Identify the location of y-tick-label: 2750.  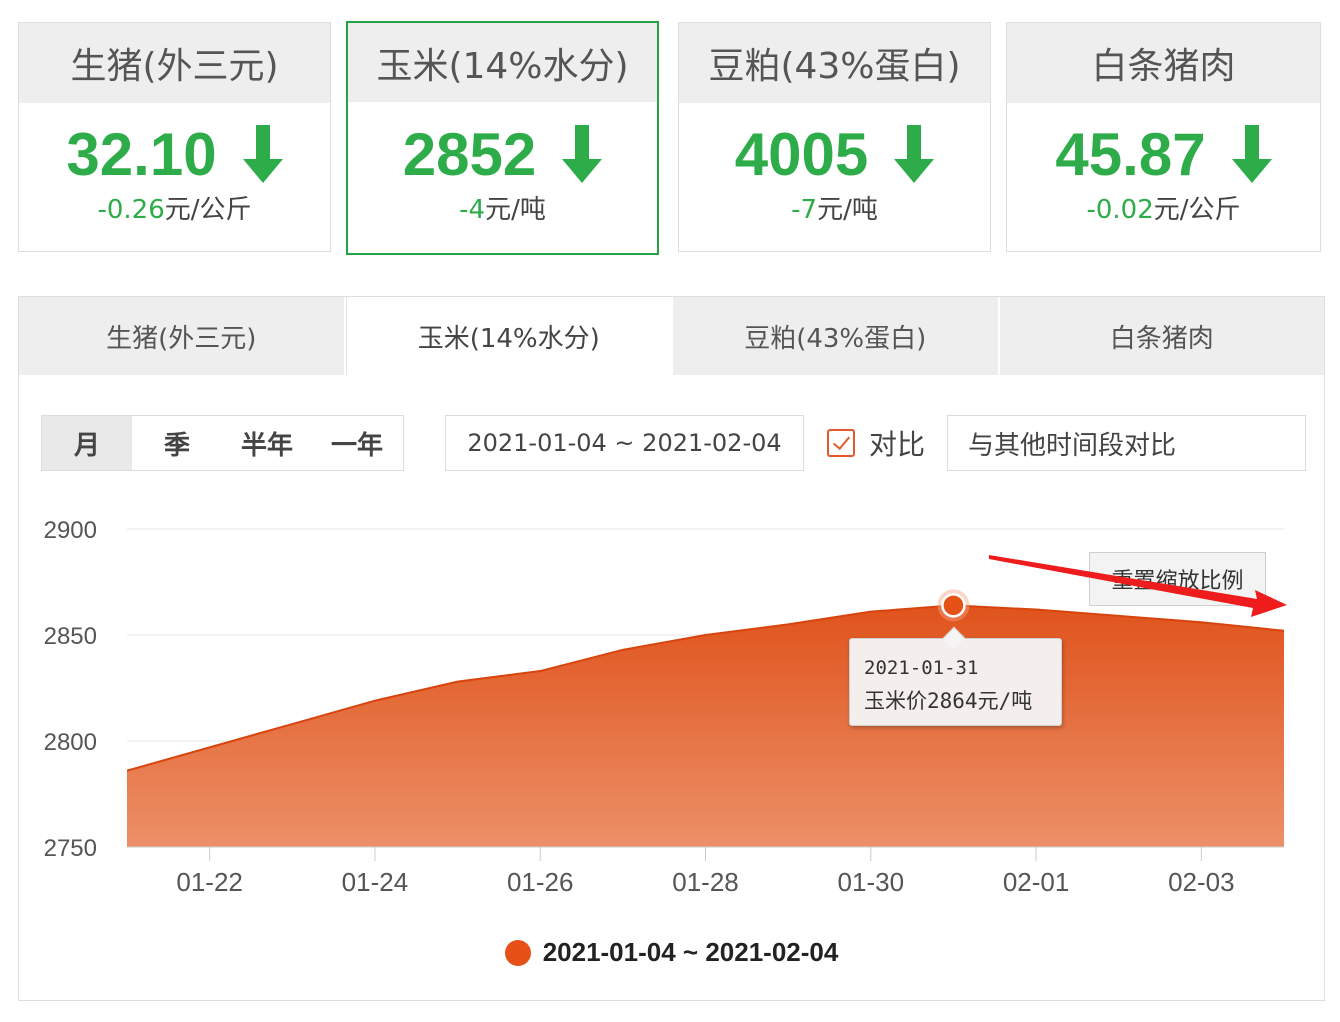
(70, 848).